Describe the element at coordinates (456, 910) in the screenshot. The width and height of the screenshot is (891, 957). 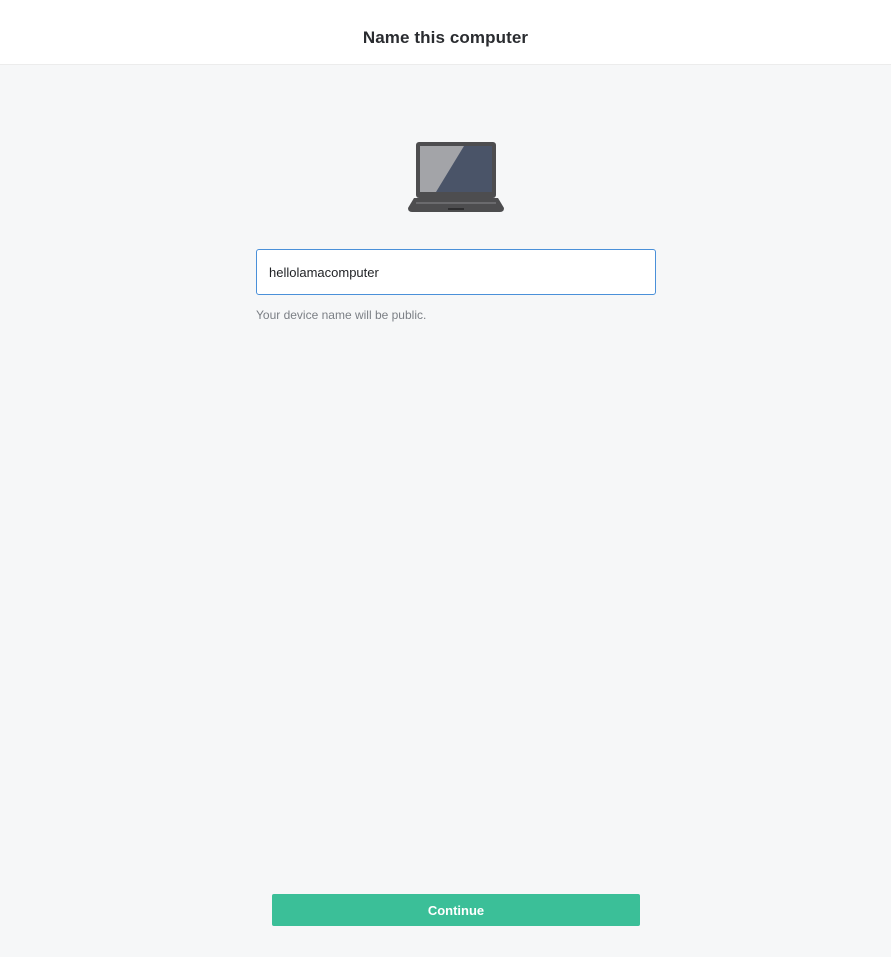
I see `continue-button: Continue` at that location.